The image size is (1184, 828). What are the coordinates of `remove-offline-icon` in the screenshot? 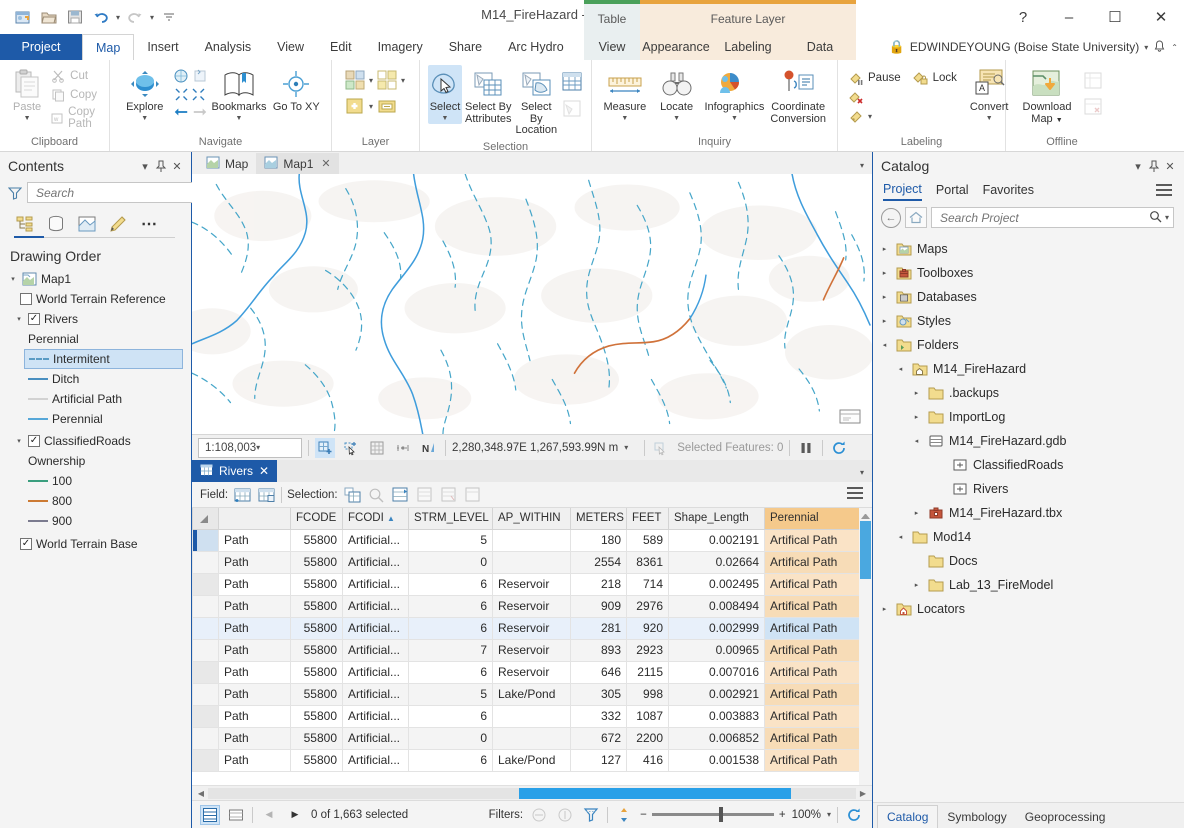 It's located at (1093, 106).